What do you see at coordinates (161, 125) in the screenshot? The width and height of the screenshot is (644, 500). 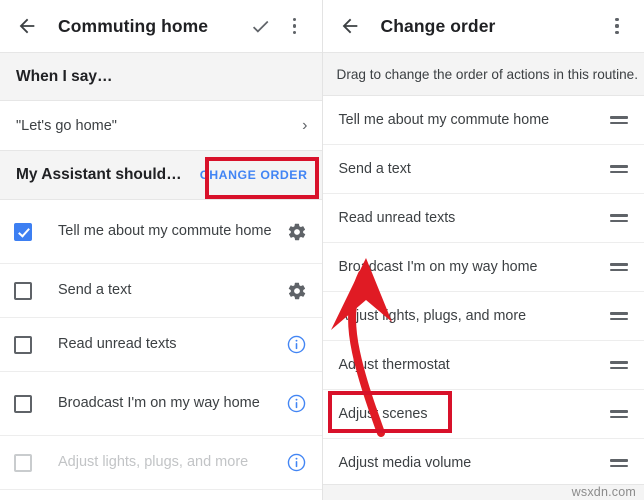 I see `trigger-phrase-row: "Let's go home" ›` at bounding box center [161, 125].